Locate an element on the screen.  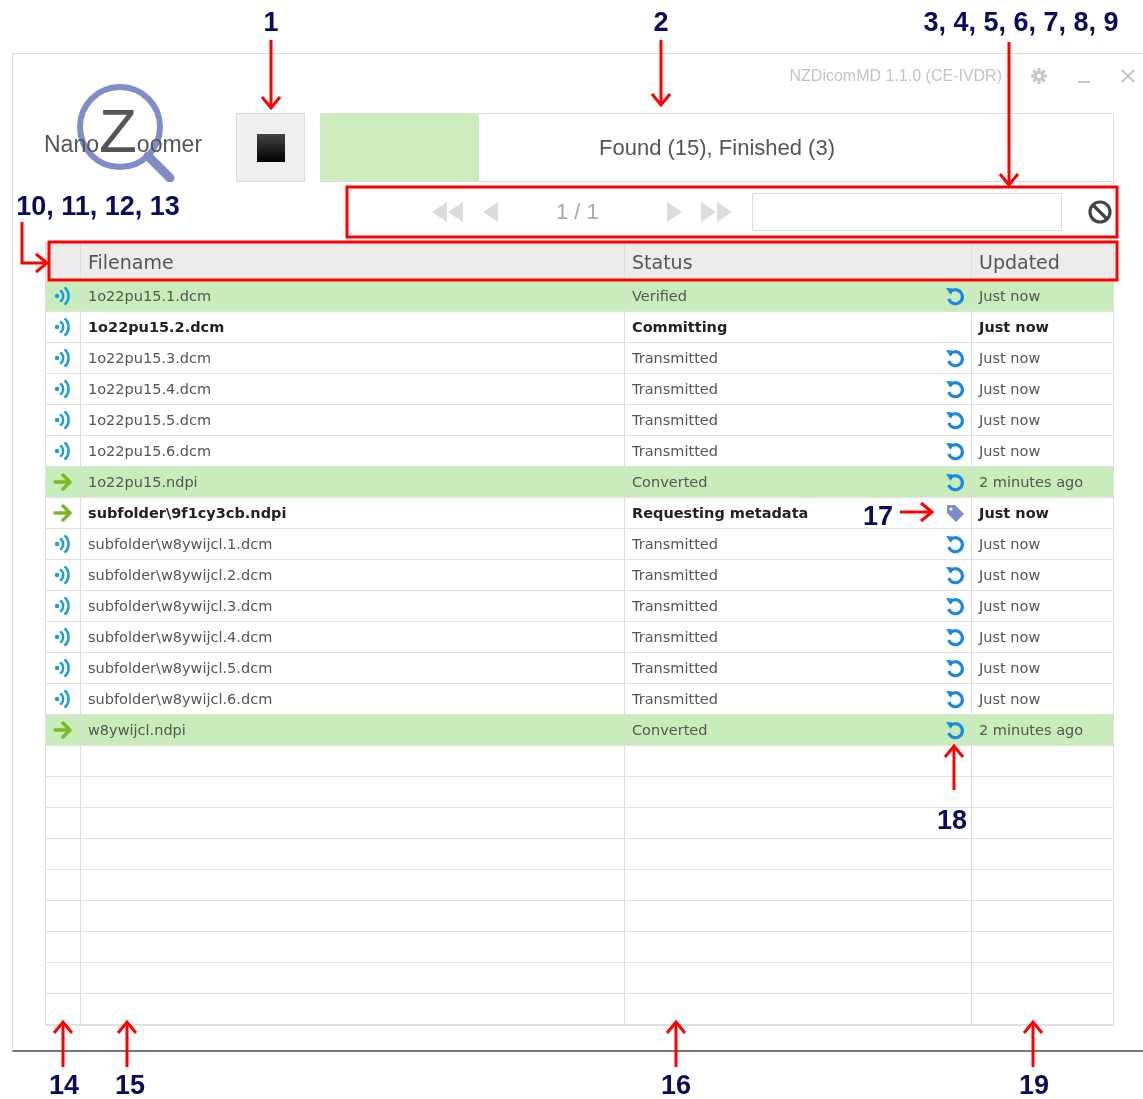
column-header: Filename is located at coordinates (353, 262).